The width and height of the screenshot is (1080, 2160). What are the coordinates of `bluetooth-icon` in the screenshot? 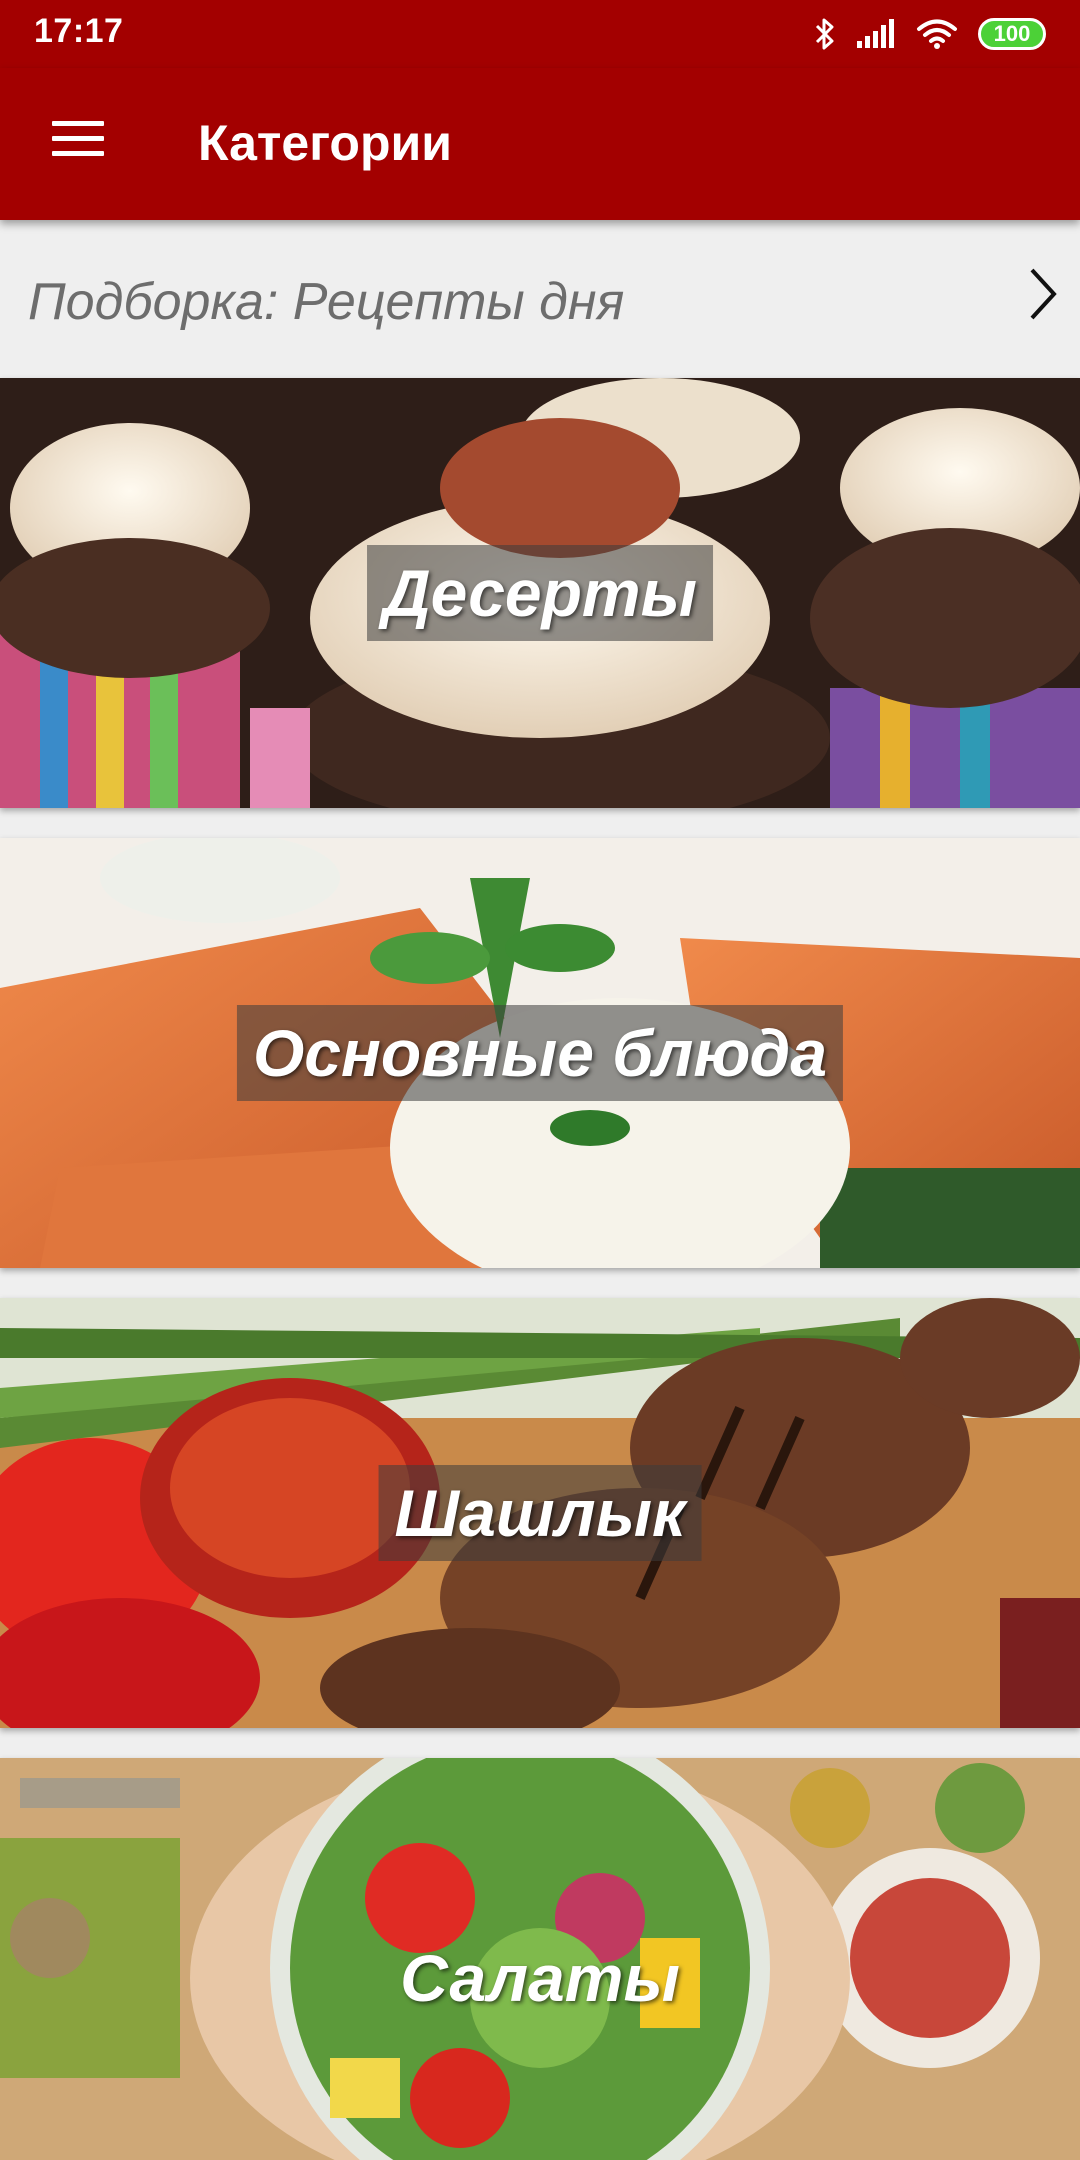 It's located at (825, 34).